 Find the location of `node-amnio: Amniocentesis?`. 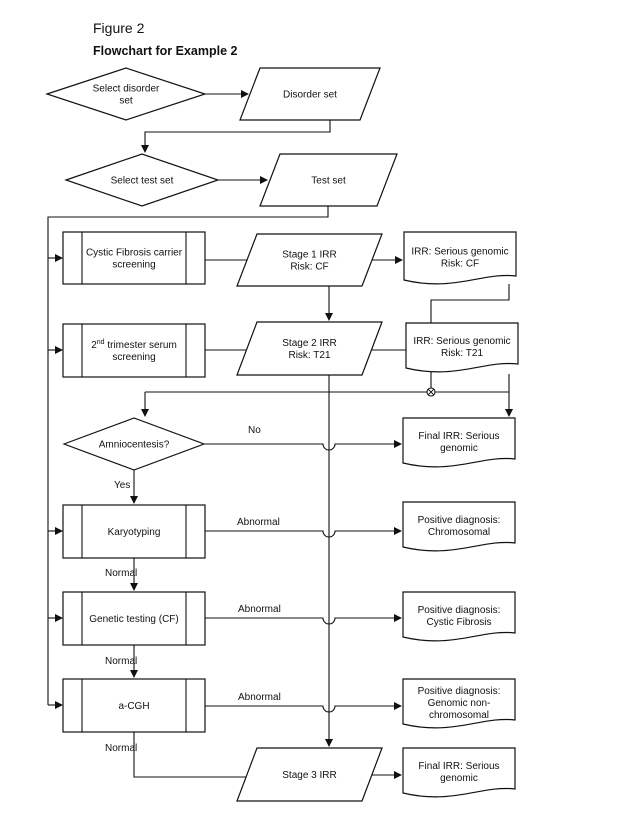

node-amnio: Amniocentesis? is located at coordinates (134, 444).